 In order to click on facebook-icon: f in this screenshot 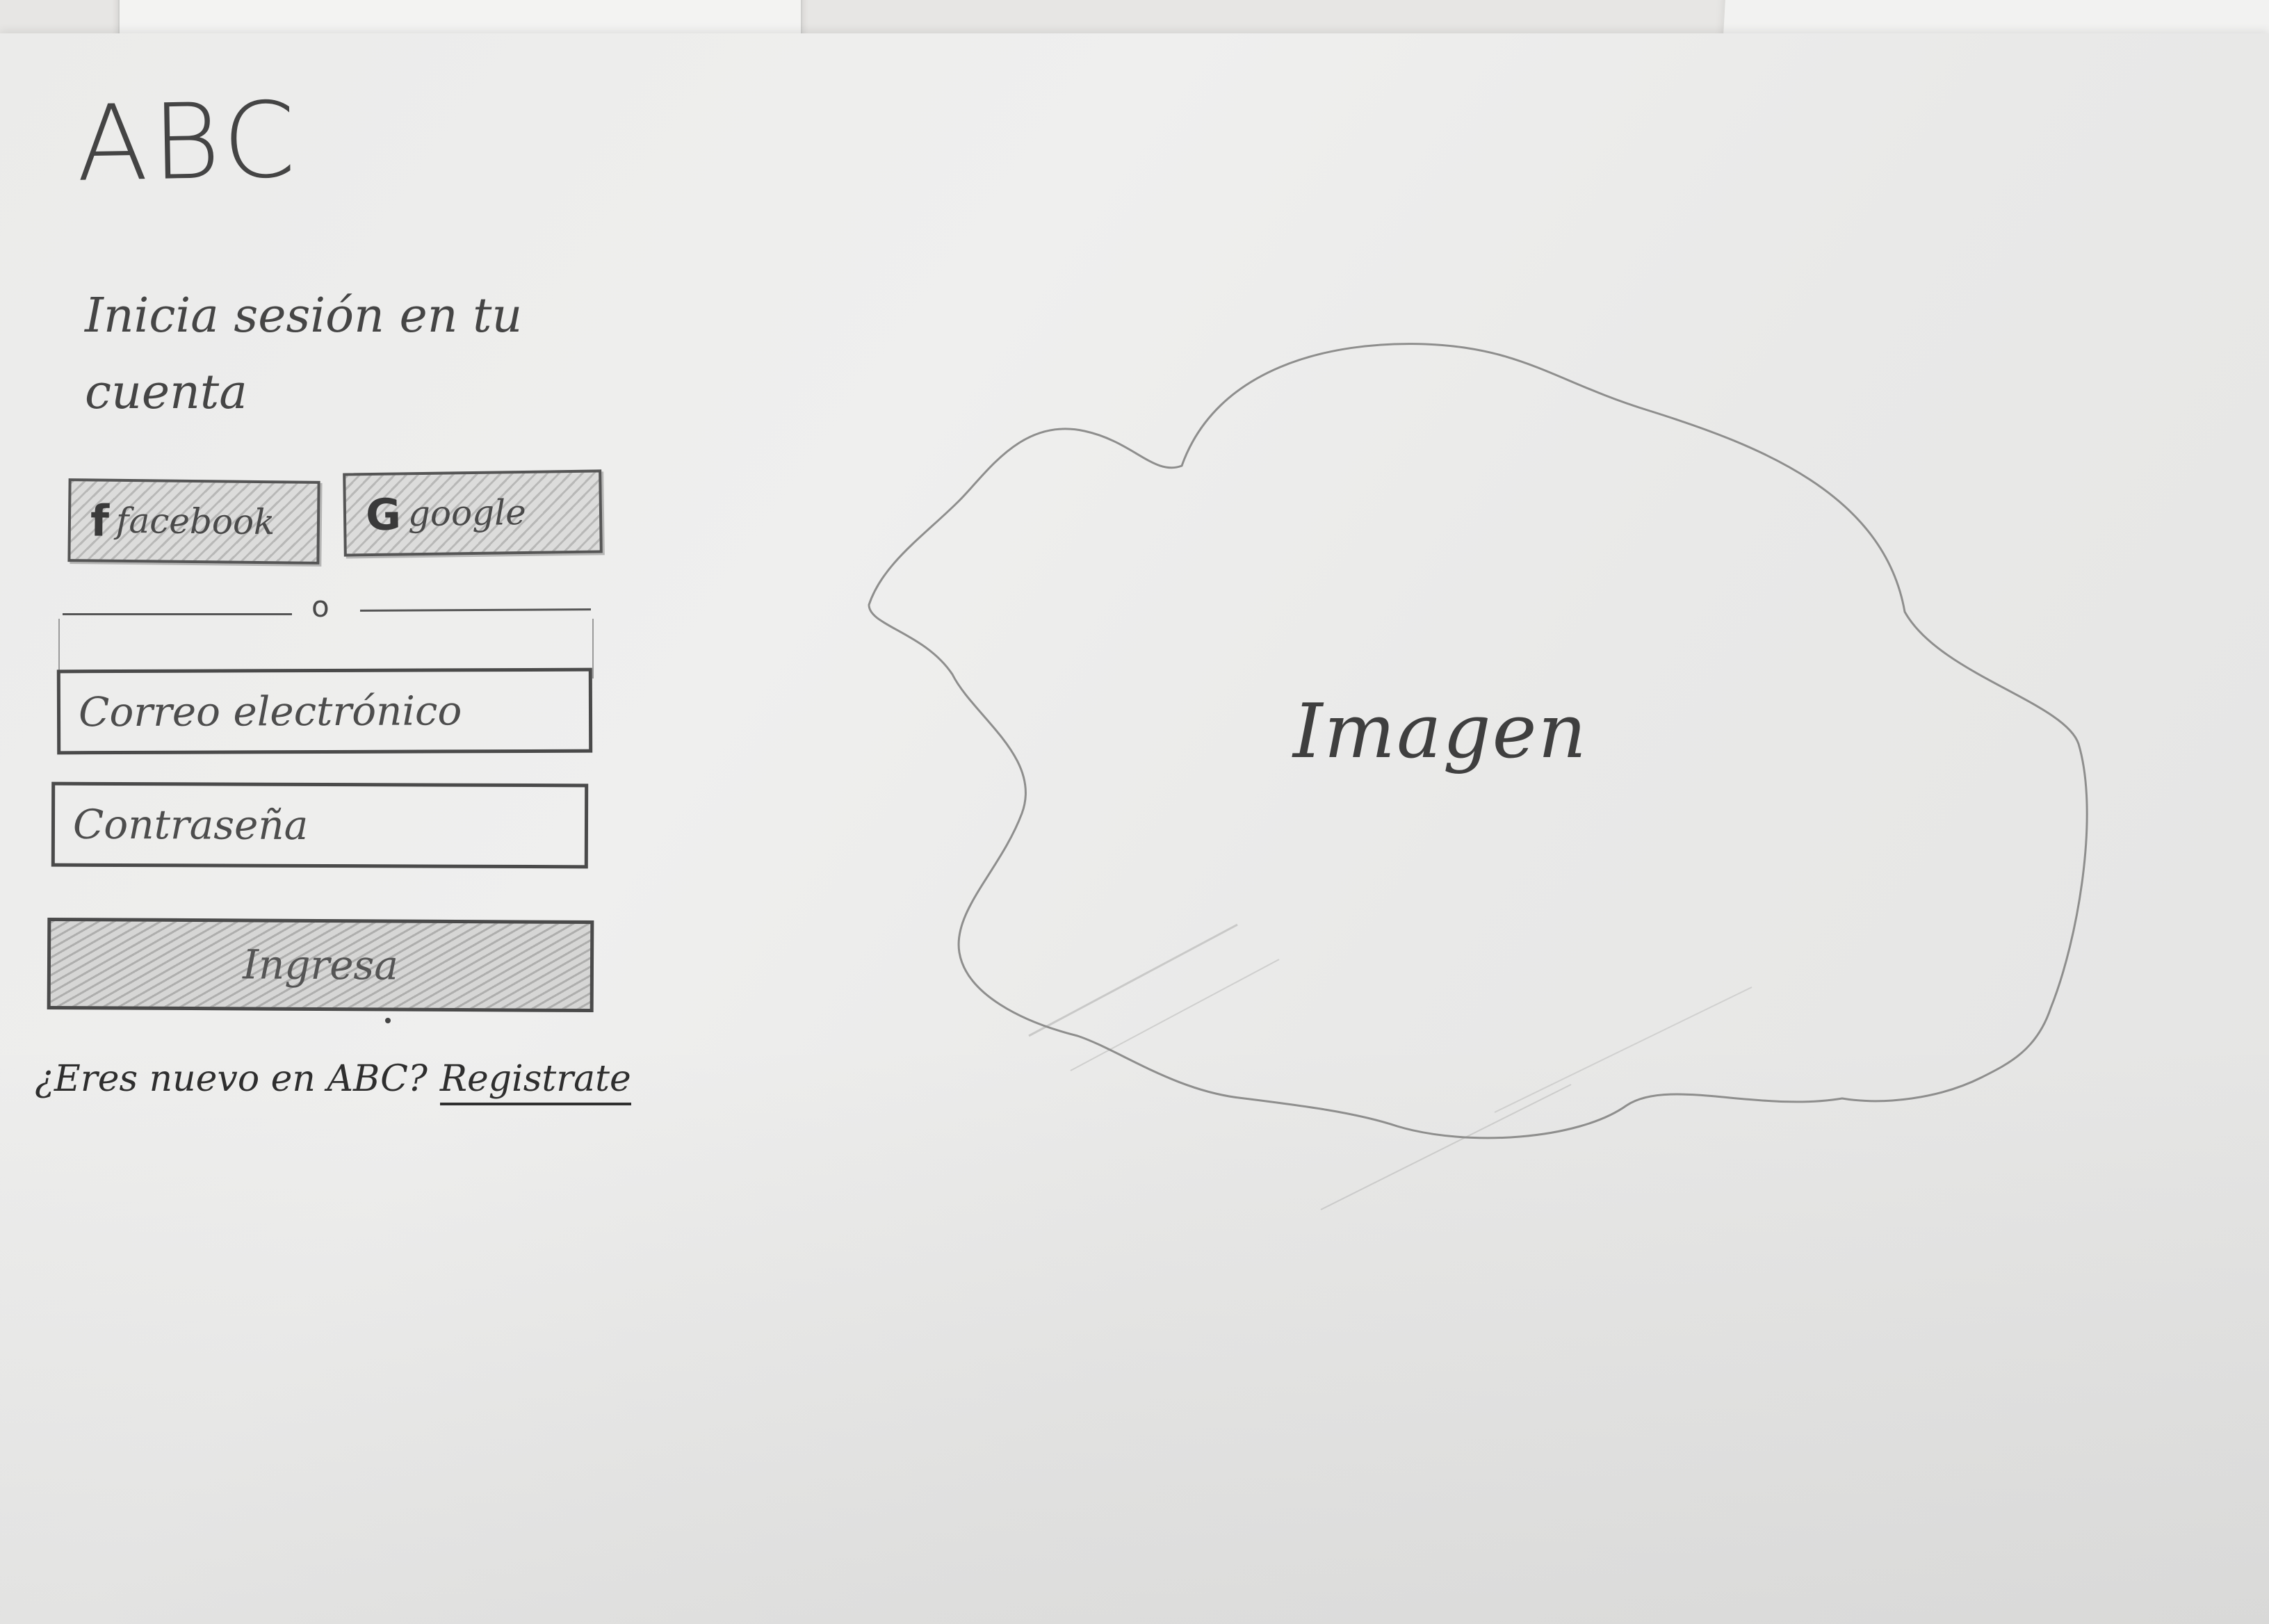, I will do `click(100, 520)`.